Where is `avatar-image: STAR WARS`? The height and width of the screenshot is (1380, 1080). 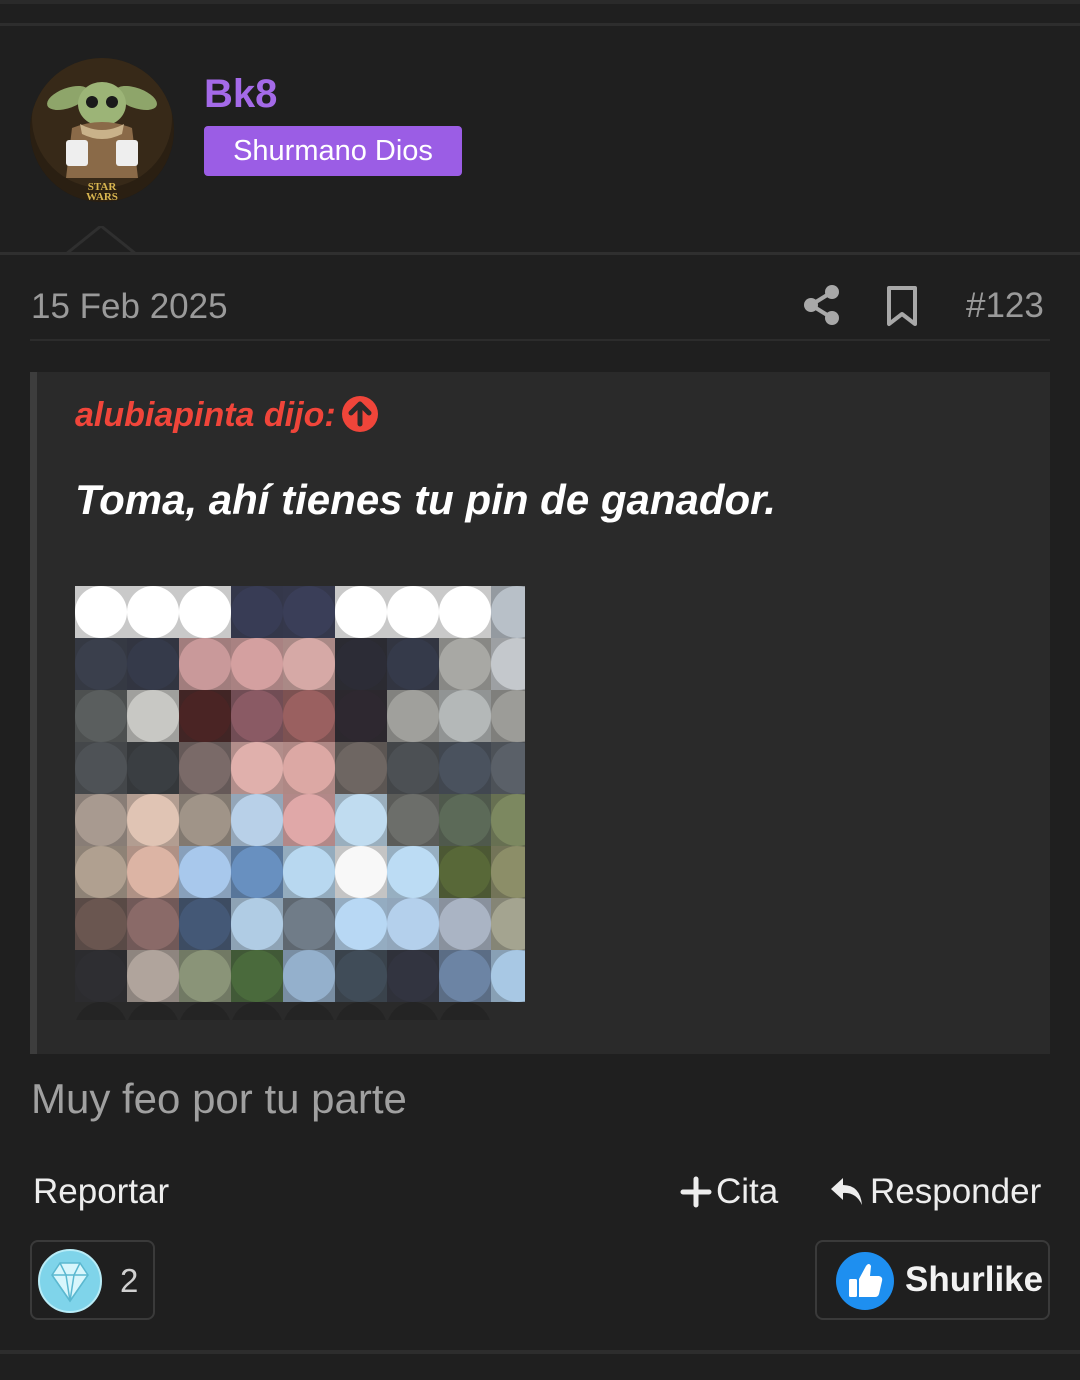
avatar-image: STAR WARS is located at coordinates (102, 130).